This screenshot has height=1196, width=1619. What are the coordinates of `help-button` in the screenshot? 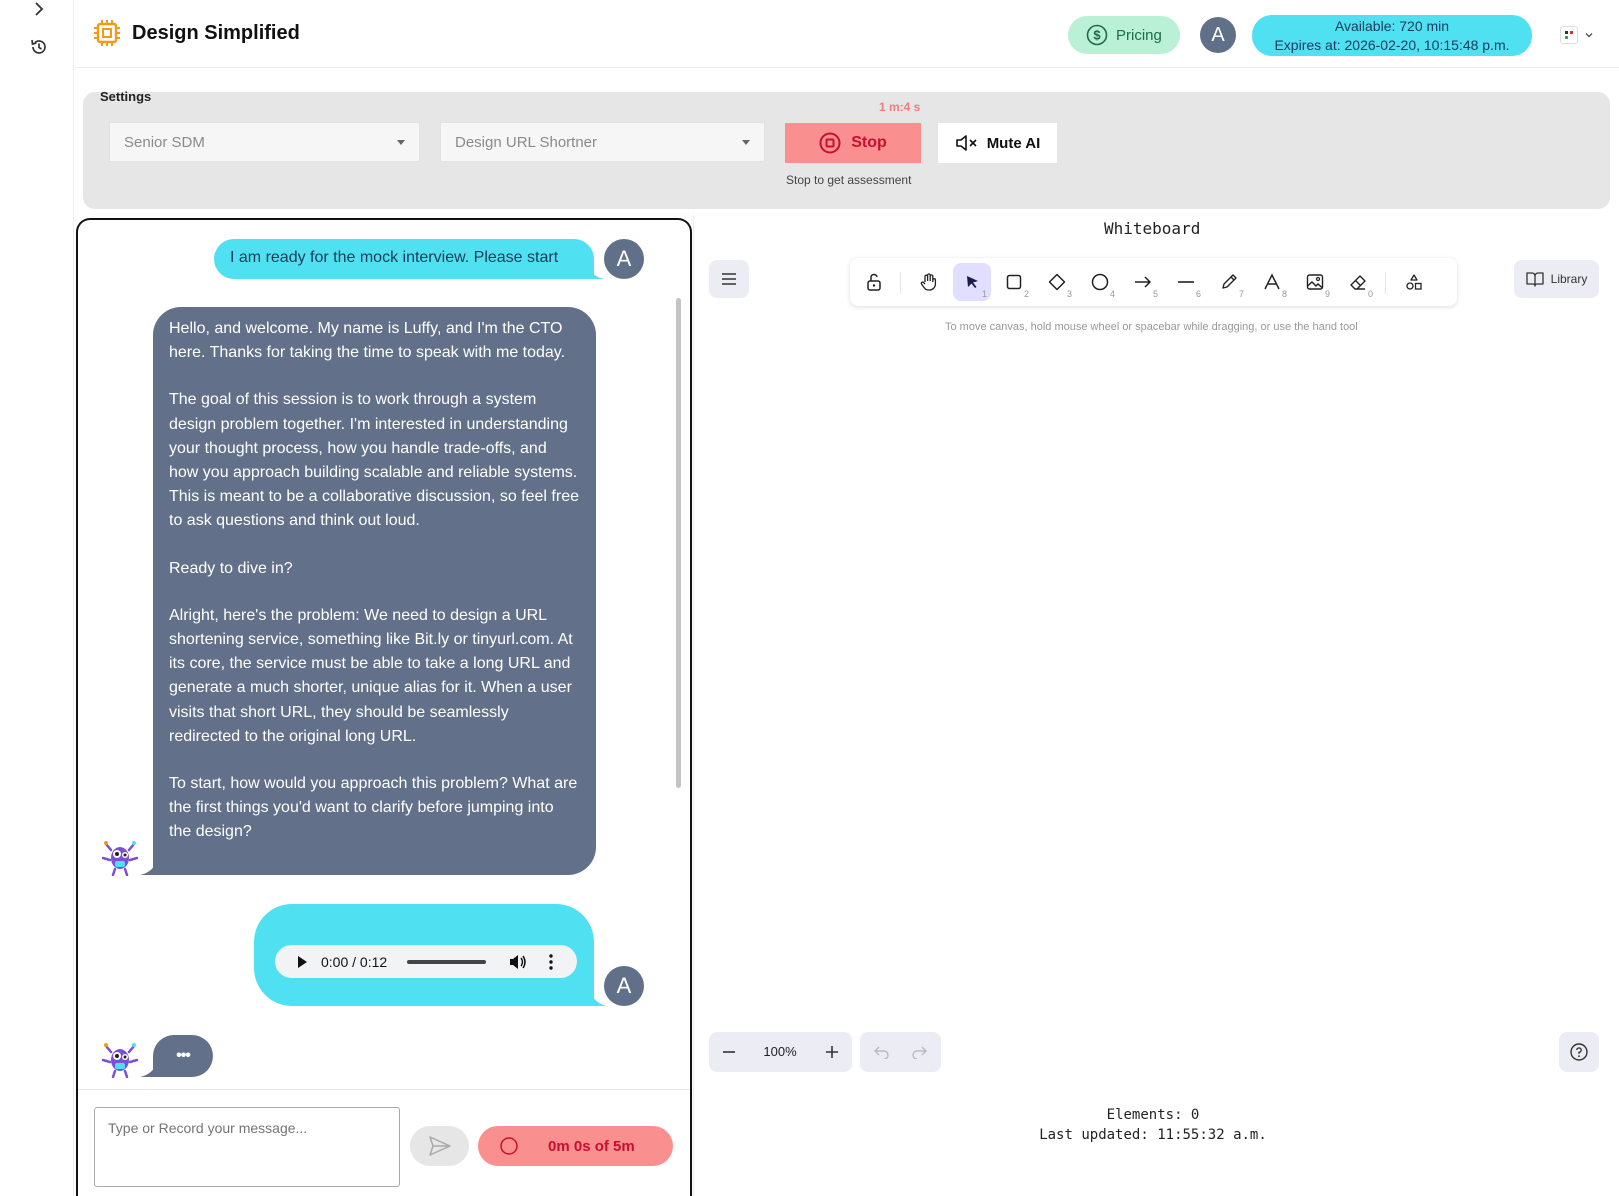 It's located at (1579, 1052).